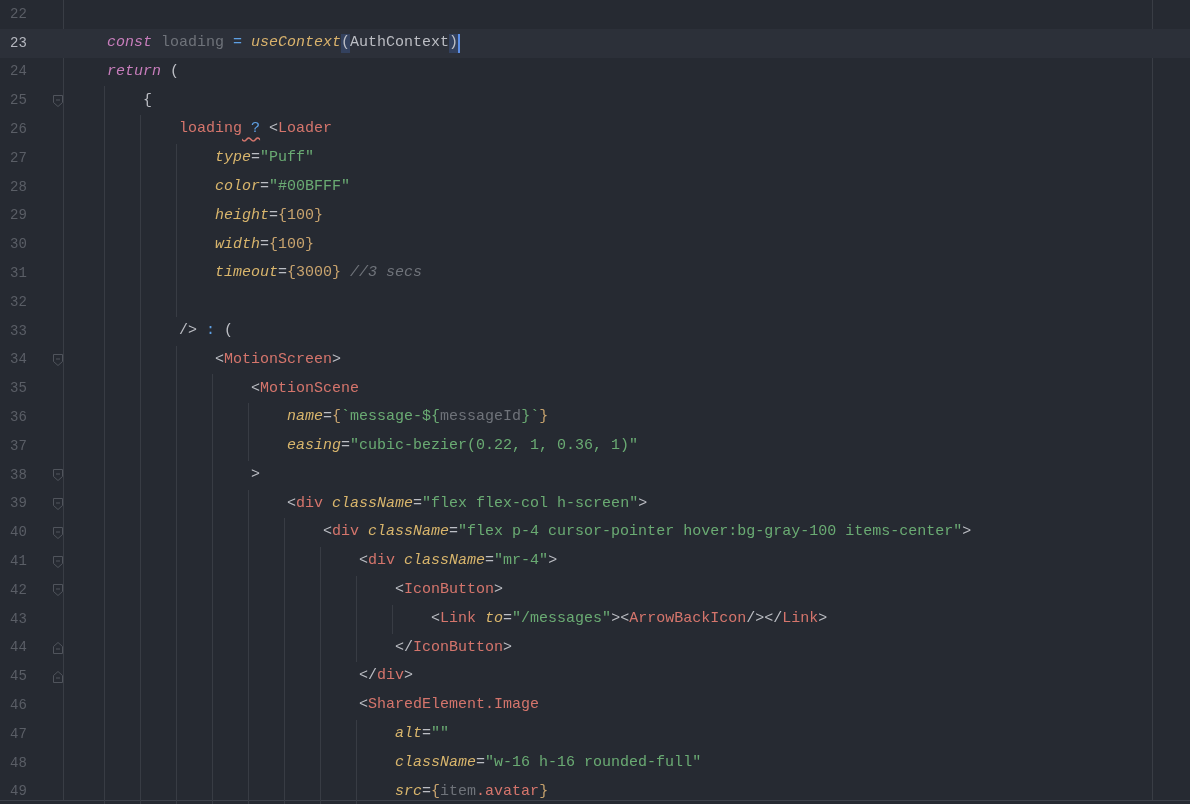 The height and width of the screenshot is (804, 1190). Describe the element at coordinates (147, 100) in the screenshot. I see `code-line: {` at that location.